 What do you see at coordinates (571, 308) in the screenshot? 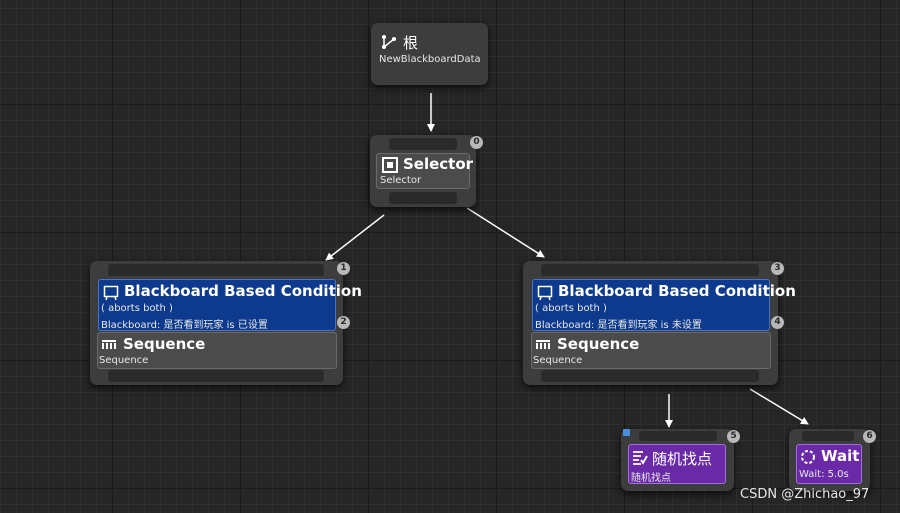
I see `right-decorator-aborts: ( aborts both )` at bounding box center [571, 308].